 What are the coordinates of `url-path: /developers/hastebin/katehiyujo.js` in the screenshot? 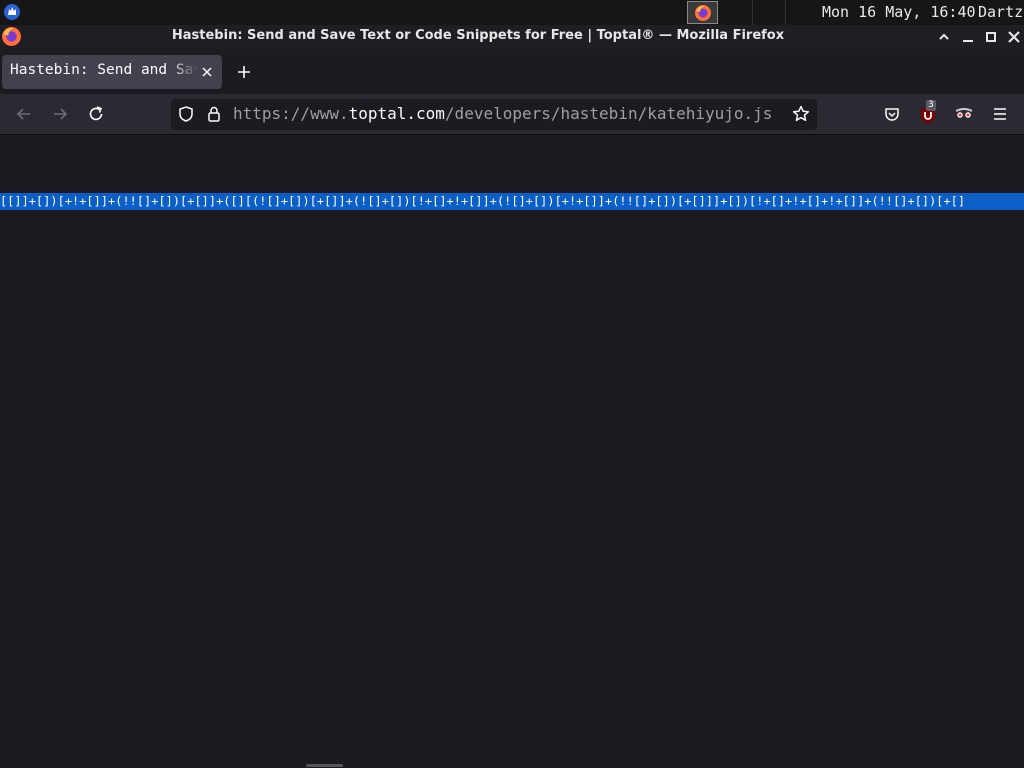 It's located at (608, 113).